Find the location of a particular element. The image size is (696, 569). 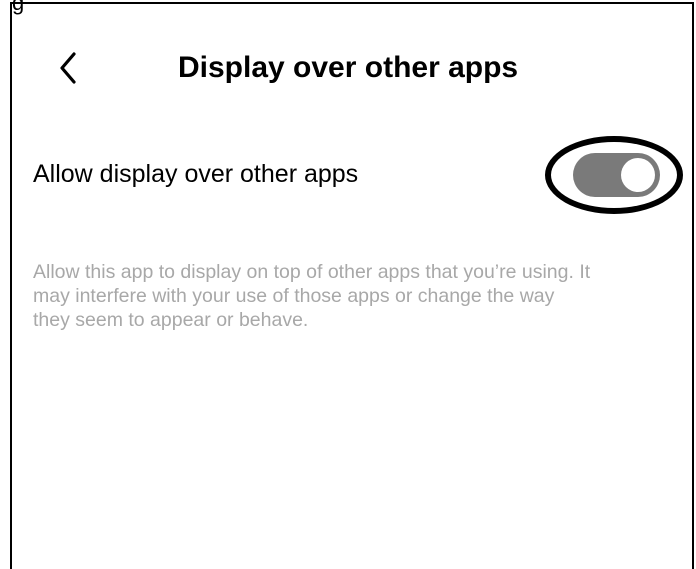

page-title: Display over other apps is located at coordinates (348, 67).